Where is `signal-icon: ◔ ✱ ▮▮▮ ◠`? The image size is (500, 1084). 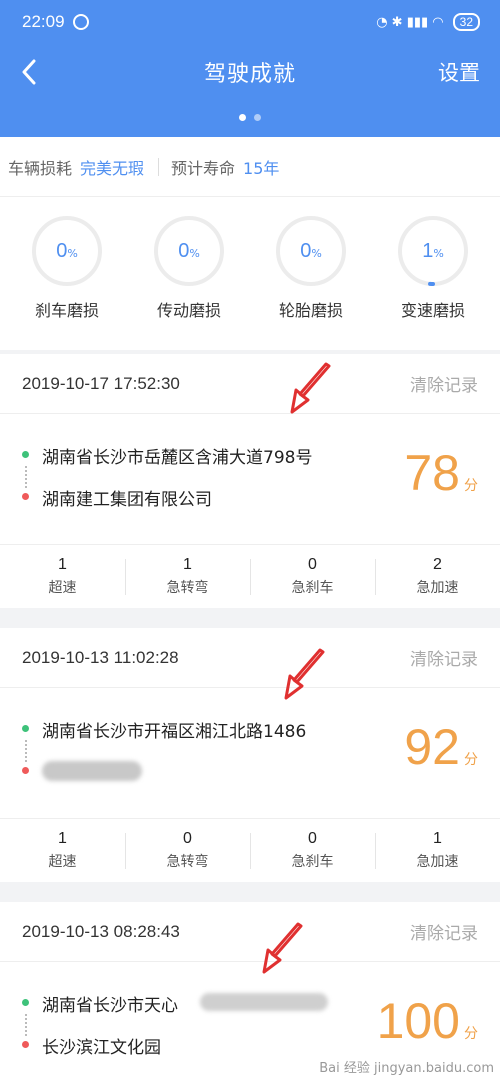
signal-icon: ◔ ✱ ▮▮▮ ◠ is located at coordinates (410, 22).